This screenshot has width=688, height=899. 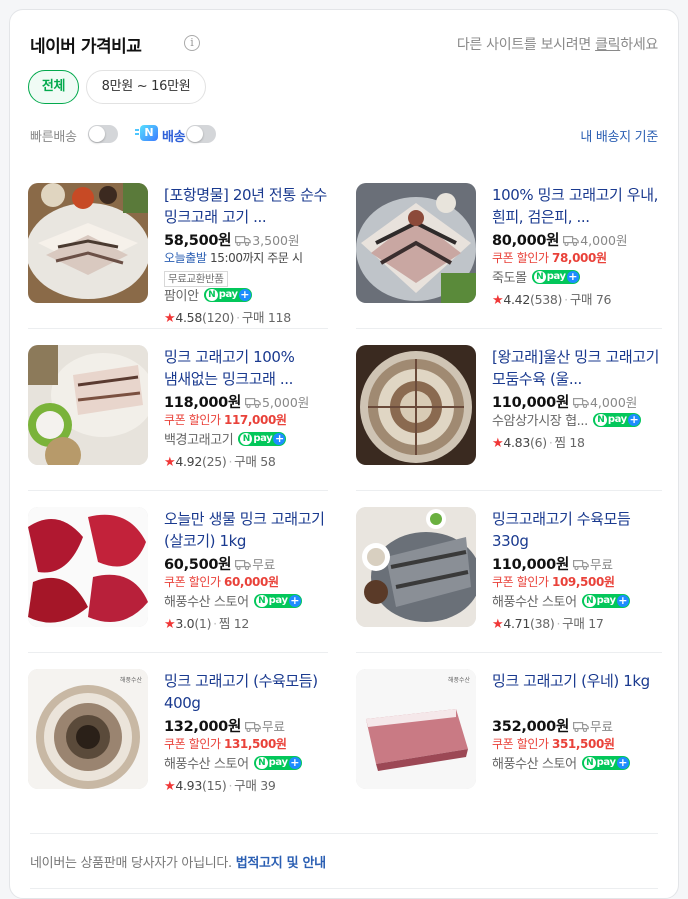 What do you see at coordinates (234, 623) in the screenshot?
I see `sales-count: 찜 12` at bounding box center [234, 623].